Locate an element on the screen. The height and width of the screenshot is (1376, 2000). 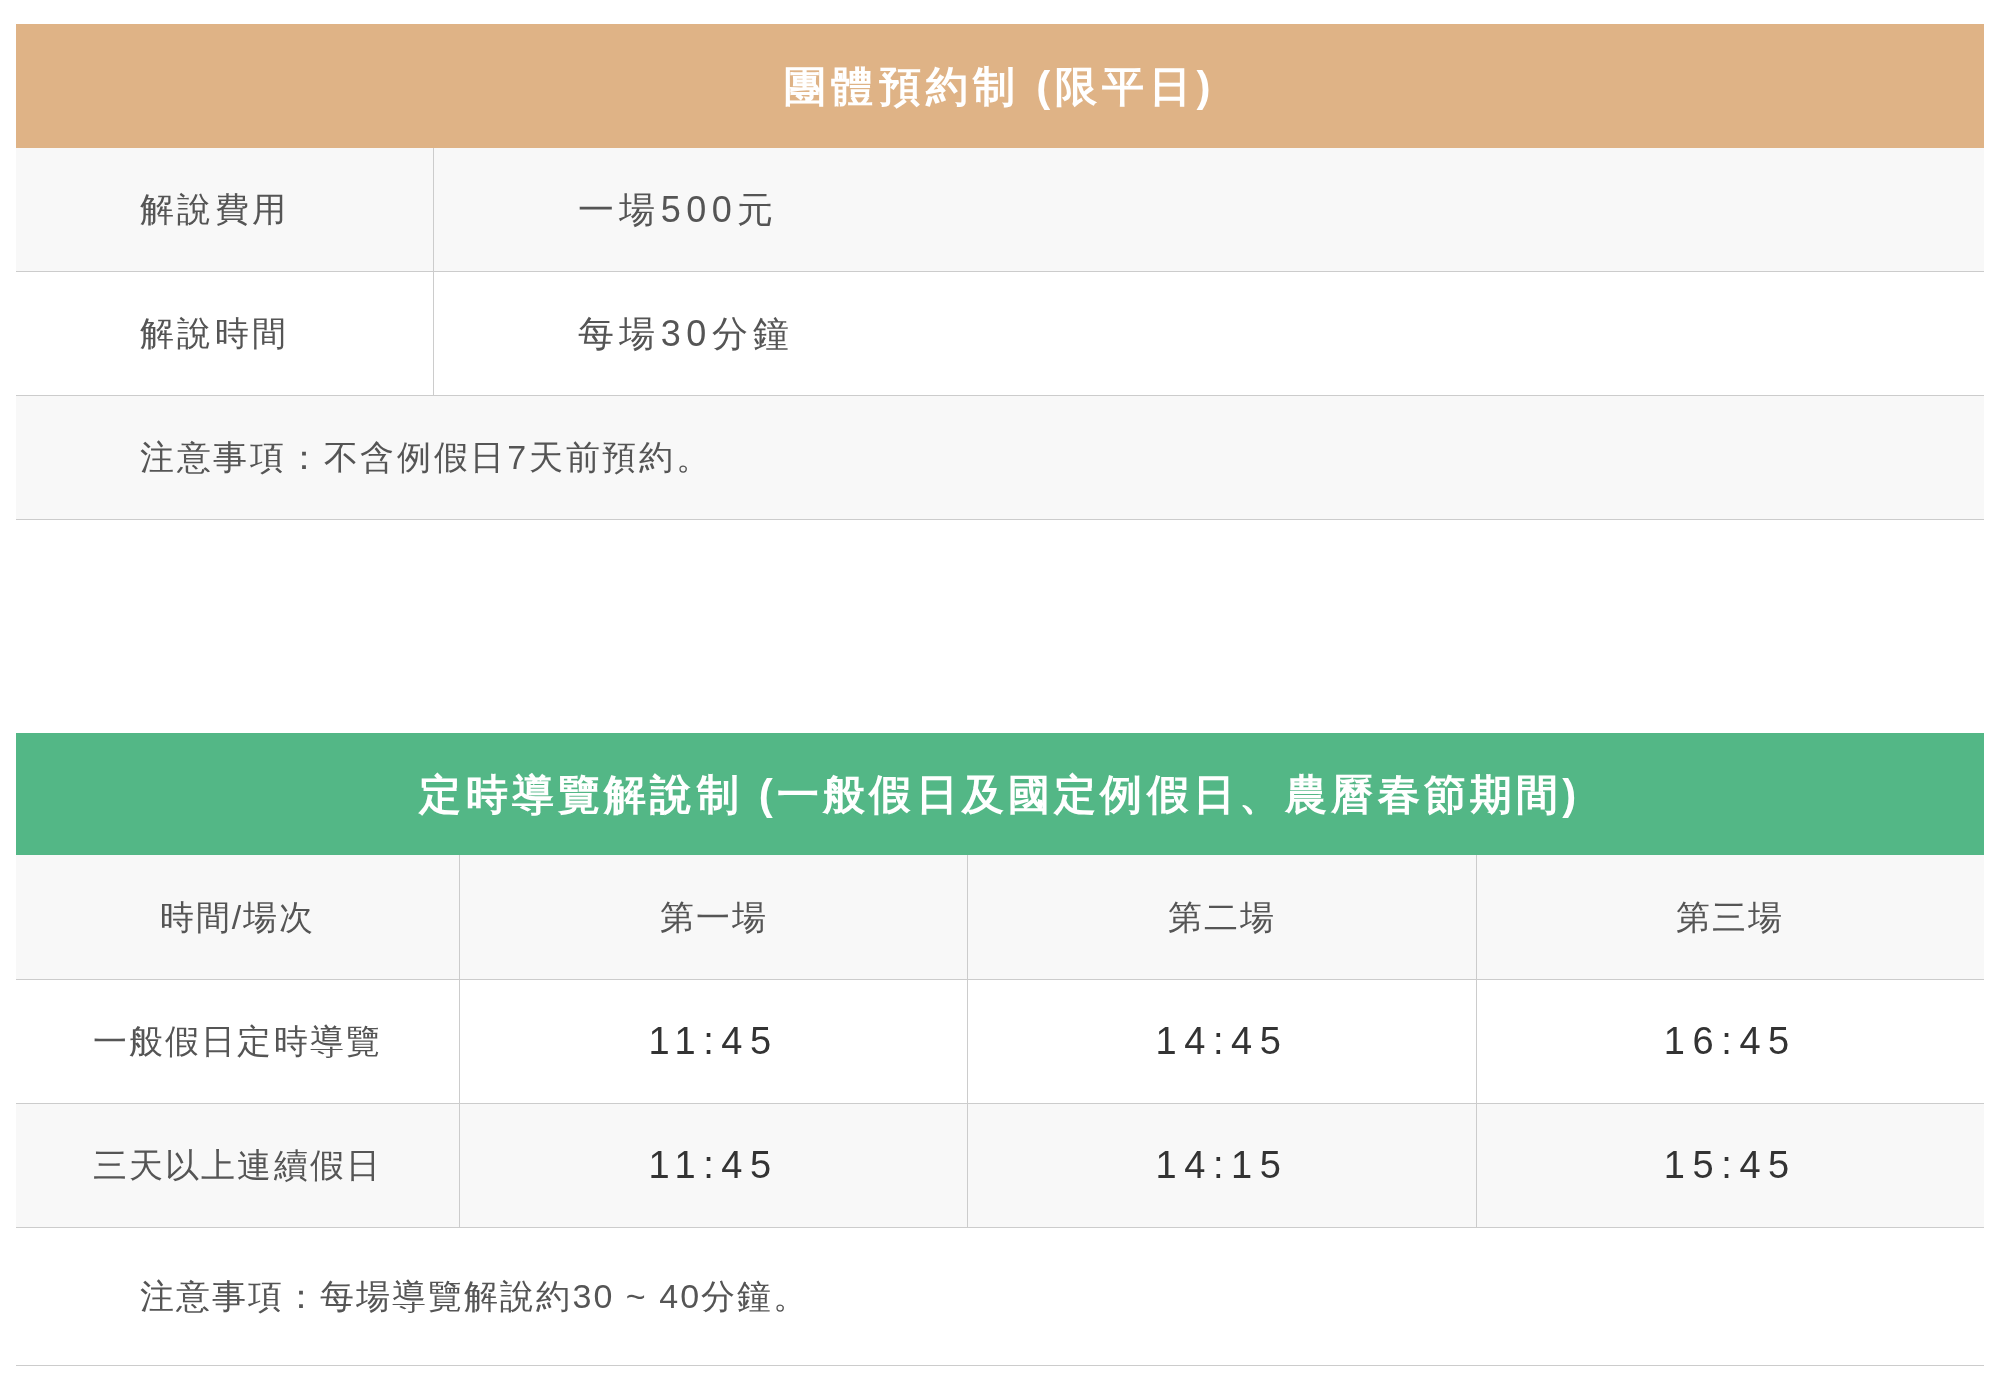
note-text: 注意事項：每場導覽解說約30 ~ 40分鐘。 is located at coordinates (475, 1296).